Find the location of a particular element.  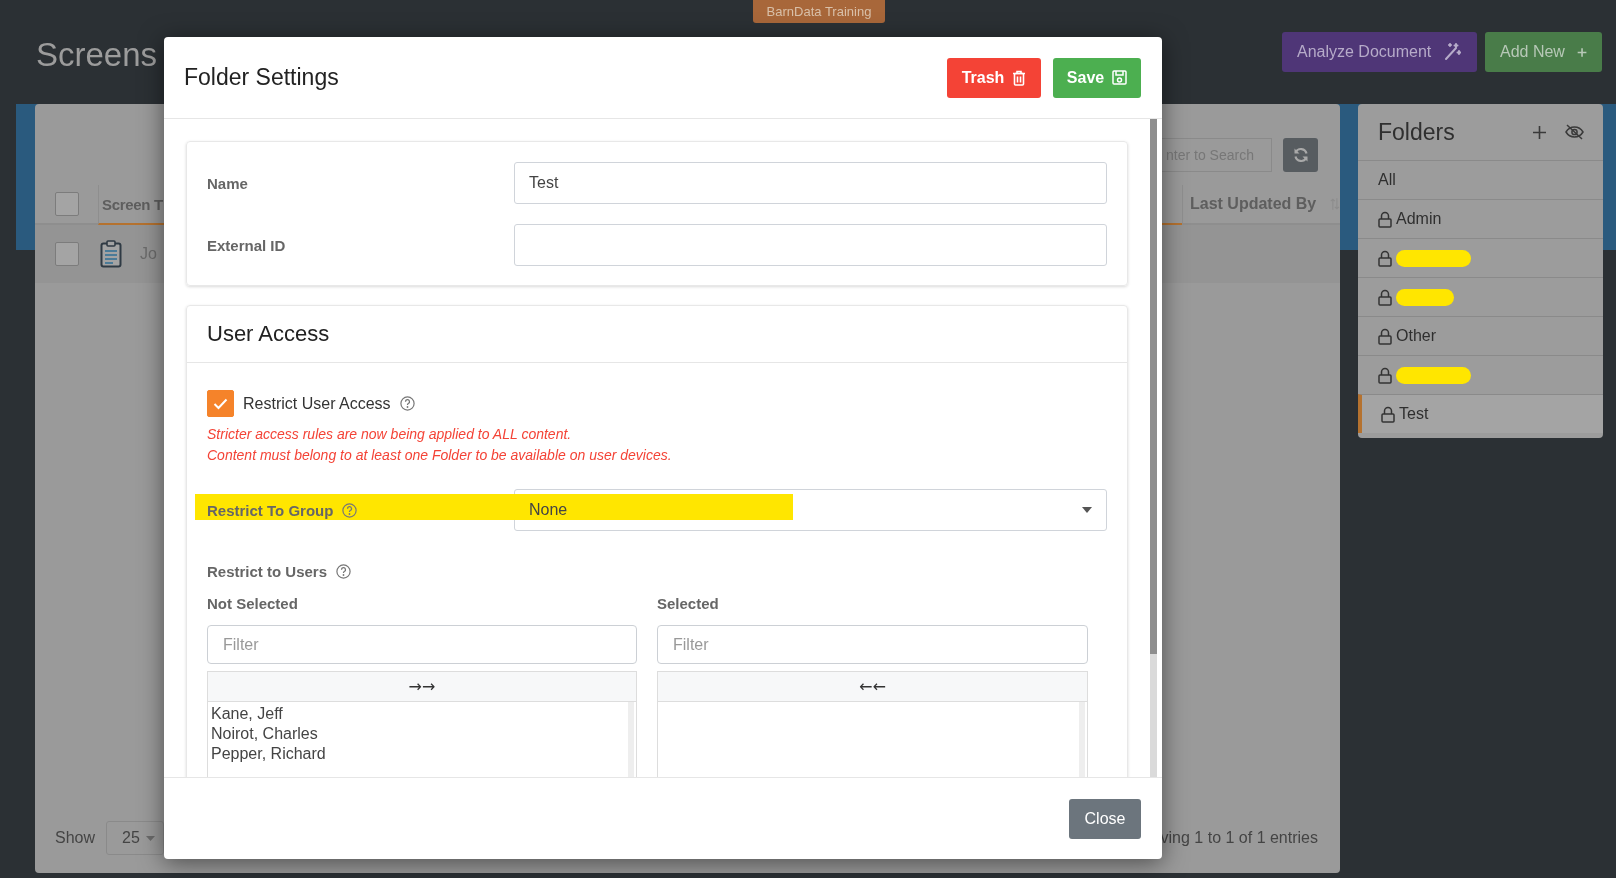

list-title: Not Selected is located at coordinates (253, 603).